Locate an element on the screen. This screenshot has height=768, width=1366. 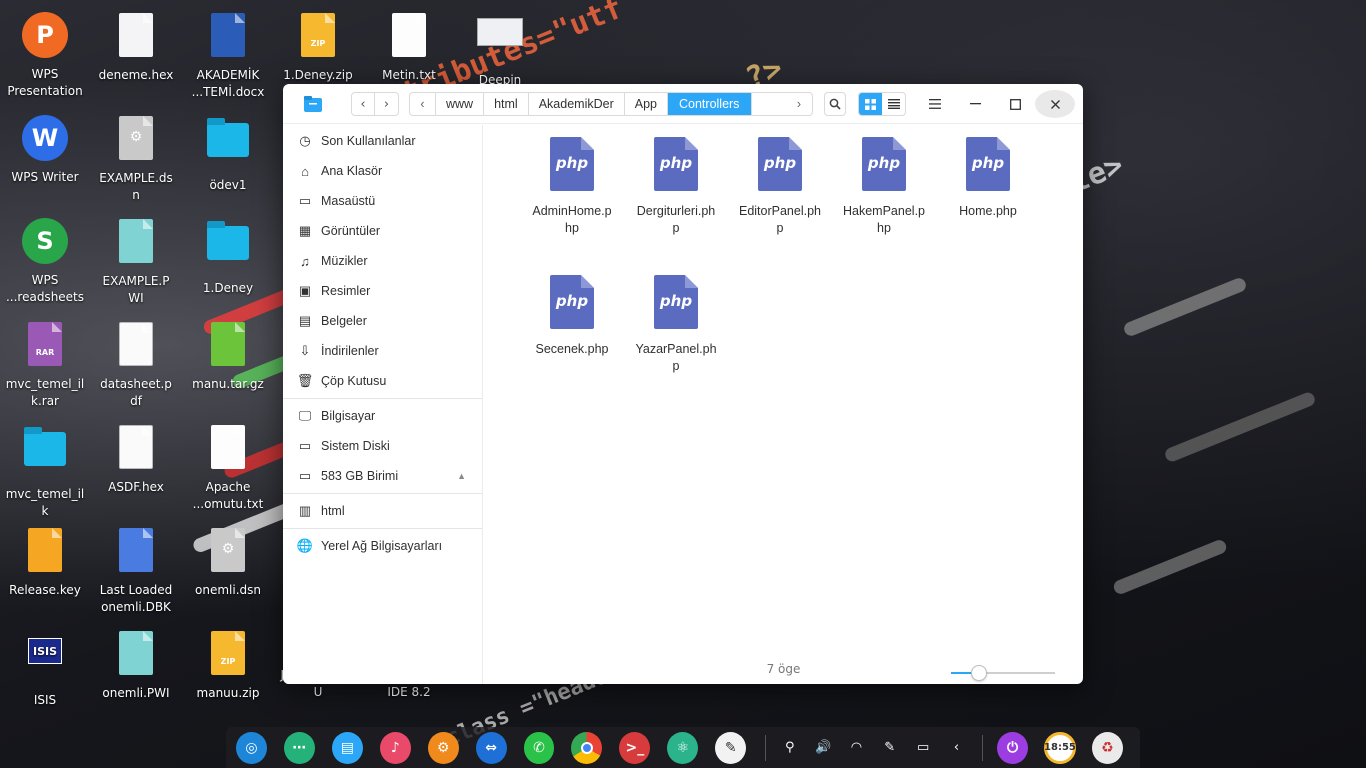
zoom-slider is located at coordinates (1003, 673).